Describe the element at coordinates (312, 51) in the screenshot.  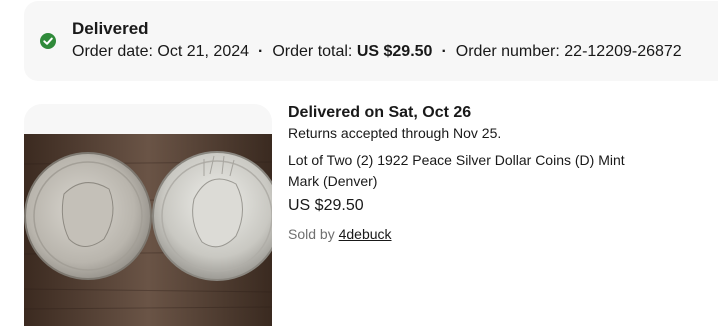
I see `order-total-label: Order total:` at that location.